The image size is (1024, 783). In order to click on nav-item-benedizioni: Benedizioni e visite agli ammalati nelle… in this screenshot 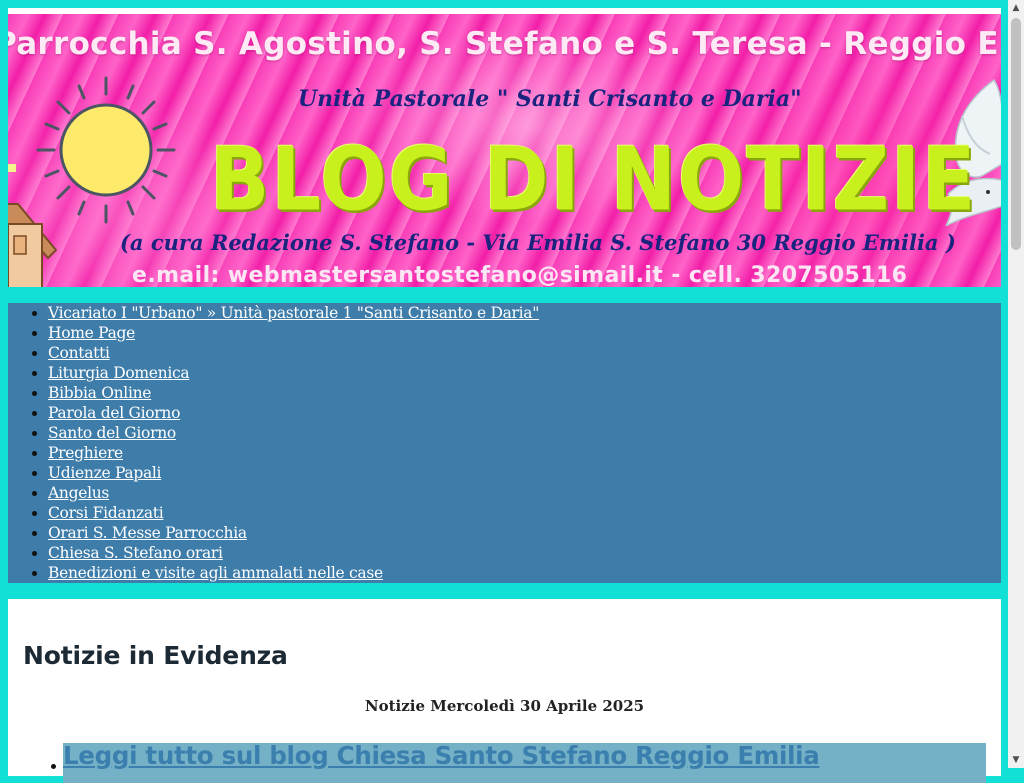, I will do `click(524, 573)`.